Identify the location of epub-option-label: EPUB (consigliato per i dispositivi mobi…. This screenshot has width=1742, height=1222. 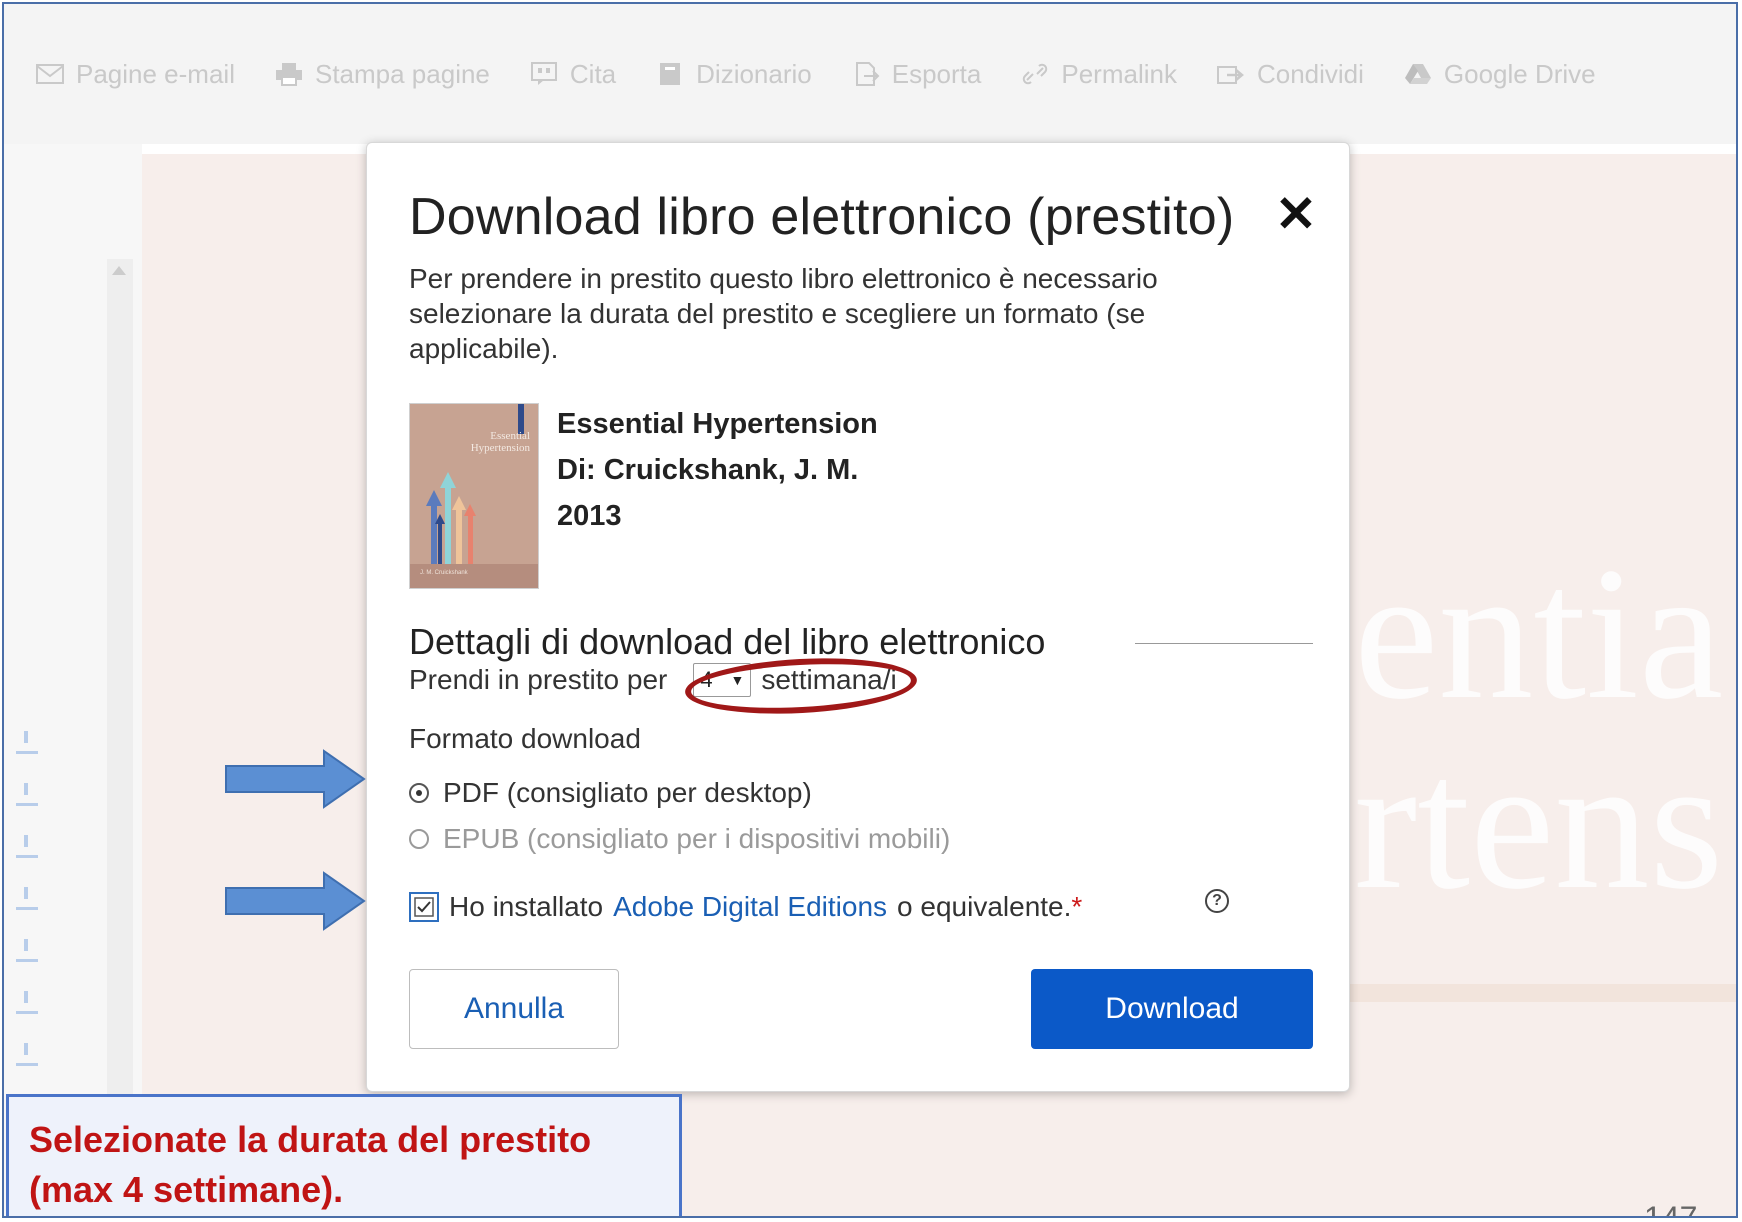
(697, 838).